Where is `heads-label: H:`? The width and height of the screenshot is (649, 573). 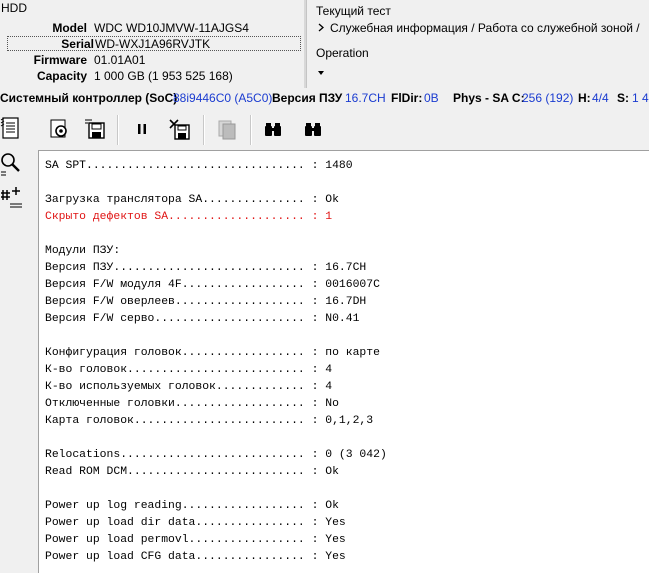 heads-label: H: is located at coordinates (584, 98).